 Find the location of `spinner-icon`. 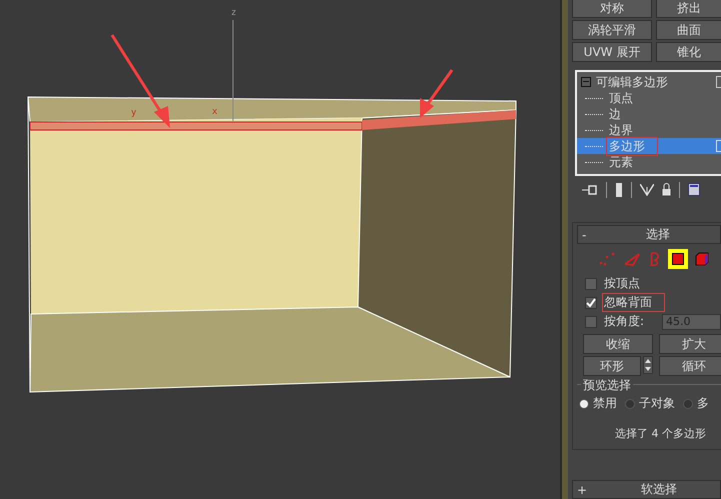

spinner-icon is located at coordinates (648, 365).